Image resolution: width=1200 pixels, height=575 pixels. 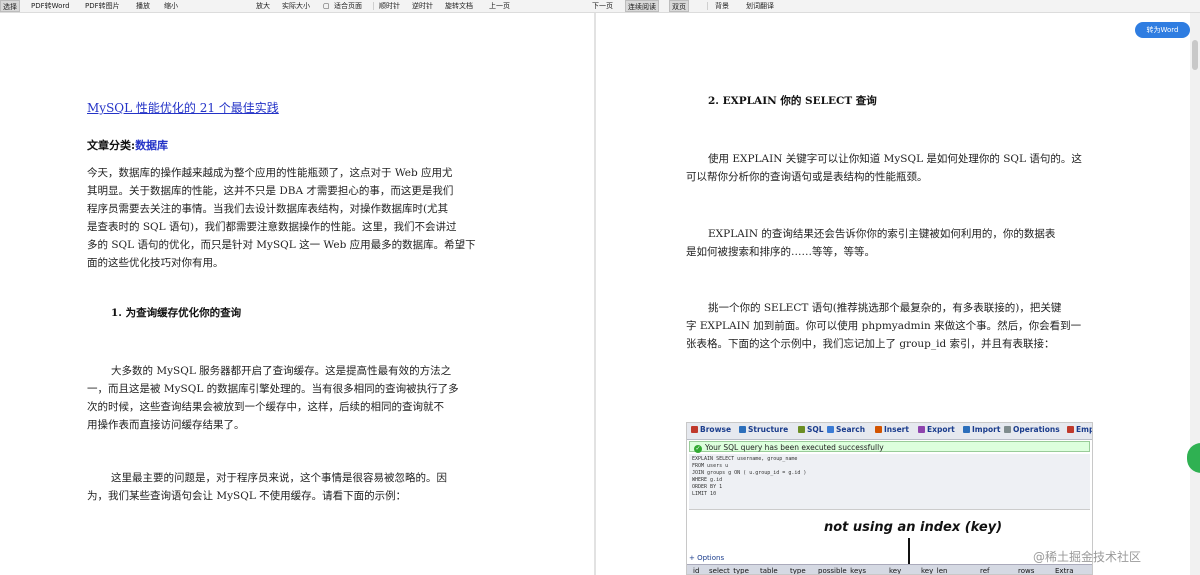 I want to click on export-icon, so click(x=921, y=429).